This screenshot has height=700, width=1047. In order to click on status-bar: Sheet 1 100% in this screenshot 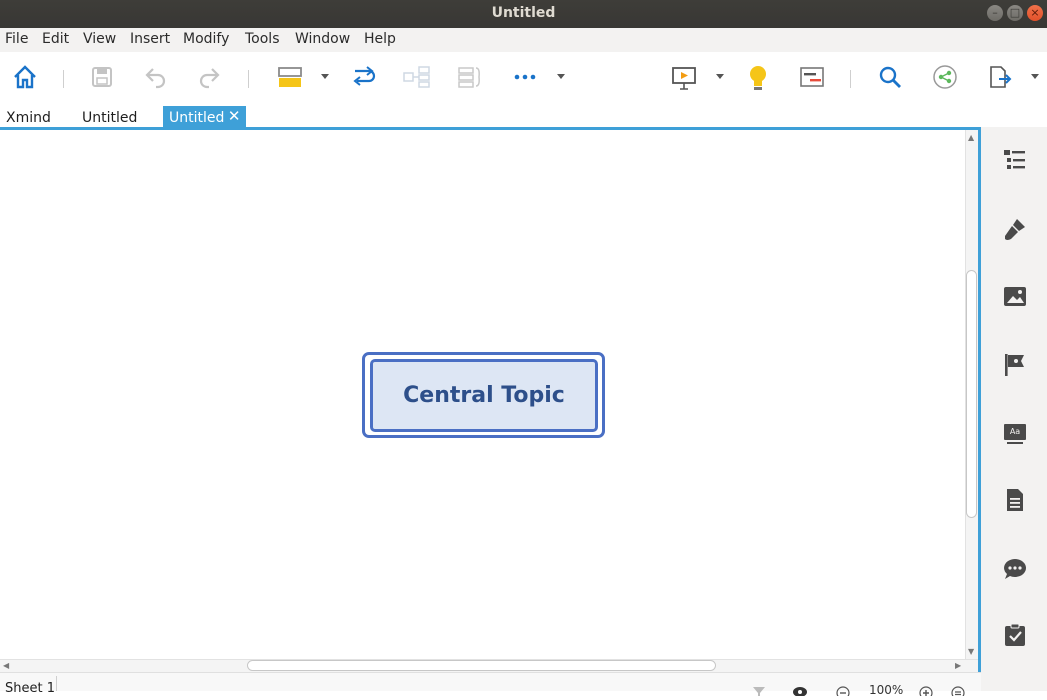, I will do `click(490, 686)`.